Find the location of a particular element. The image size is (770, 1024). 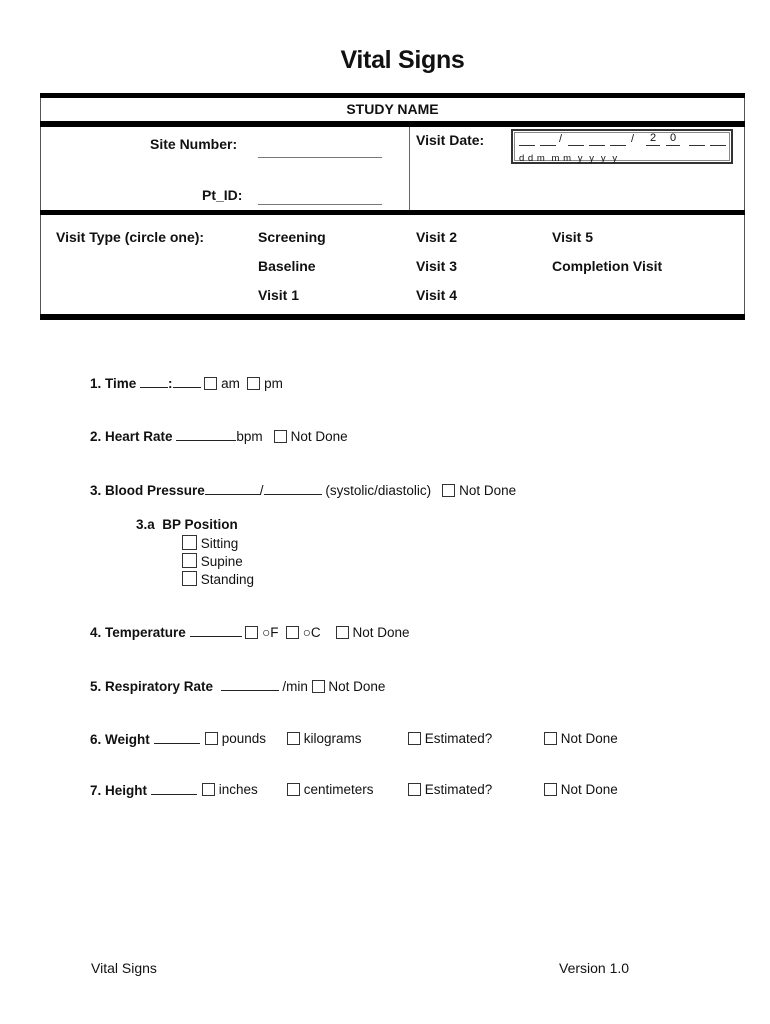

sitting-checkbox is located at coordinates (189, 542).